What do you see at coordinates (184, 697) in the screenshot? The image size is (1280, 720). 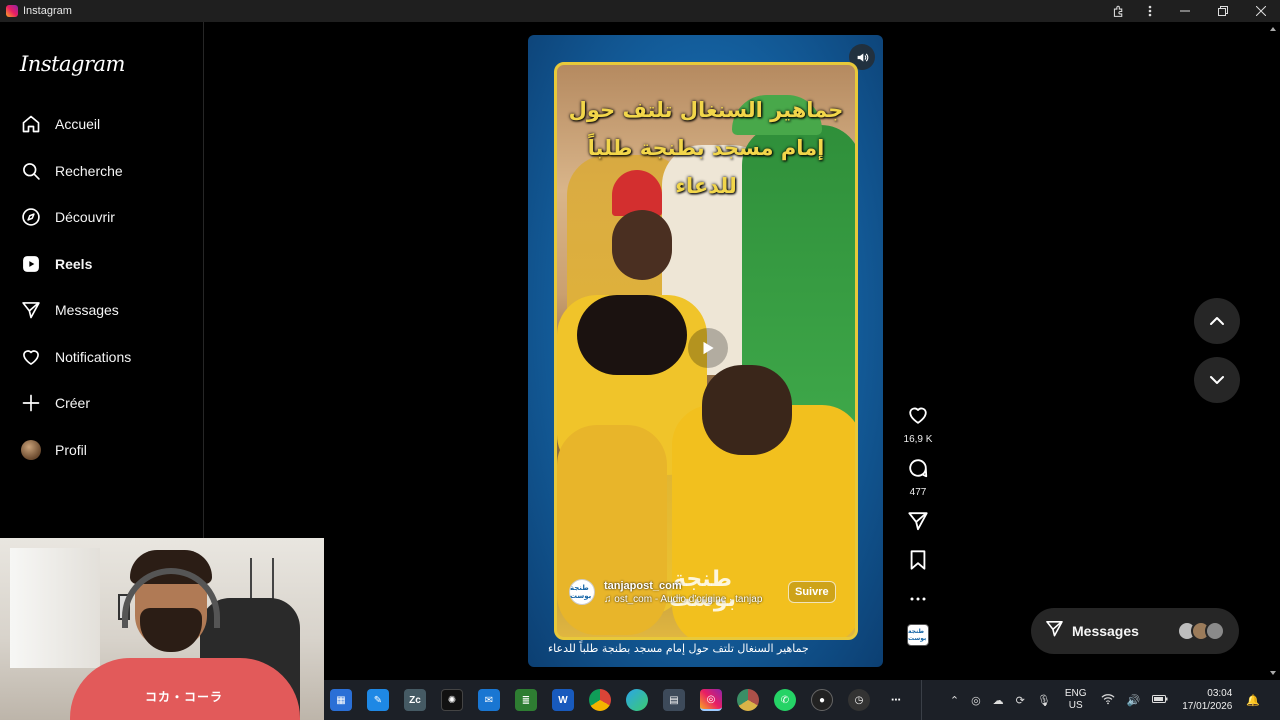 I see `shirt-print: コカ・コーラ` at bounding box center [184, 697].